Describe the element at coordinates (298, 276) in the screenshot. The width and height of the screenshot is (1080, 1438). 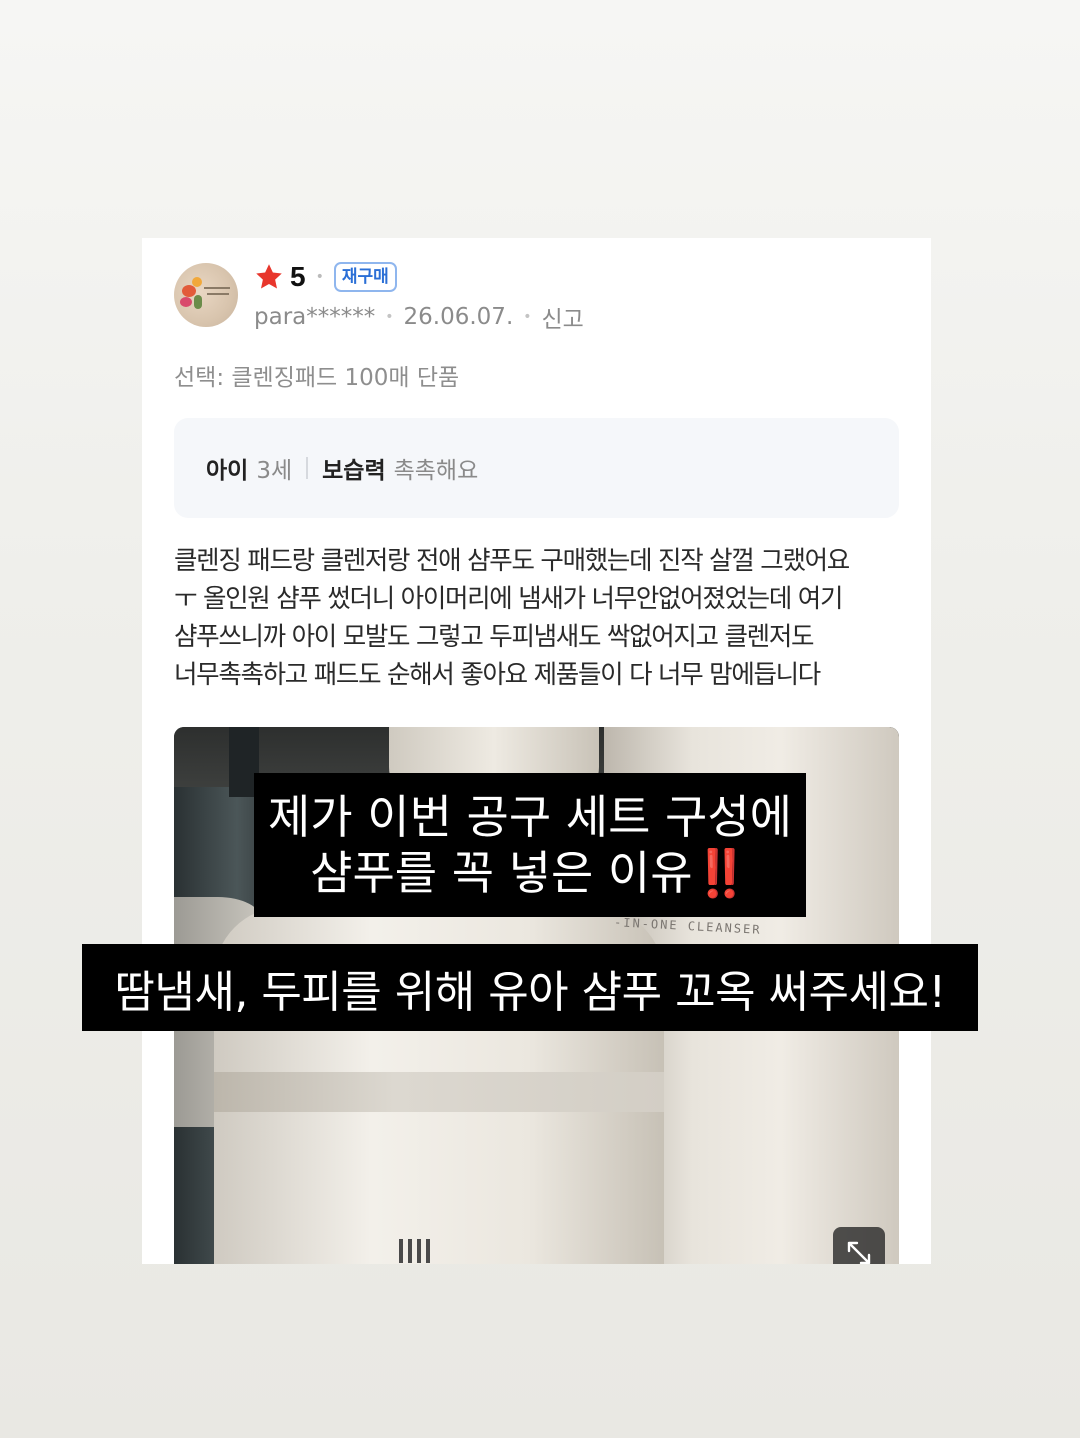
I see `rating-value: 5` at that location.